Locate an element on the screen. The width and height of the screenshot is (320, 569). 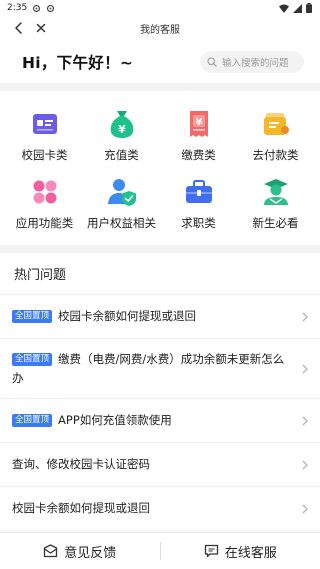
status-left: 2:35 is located at coordinates (31, 8).